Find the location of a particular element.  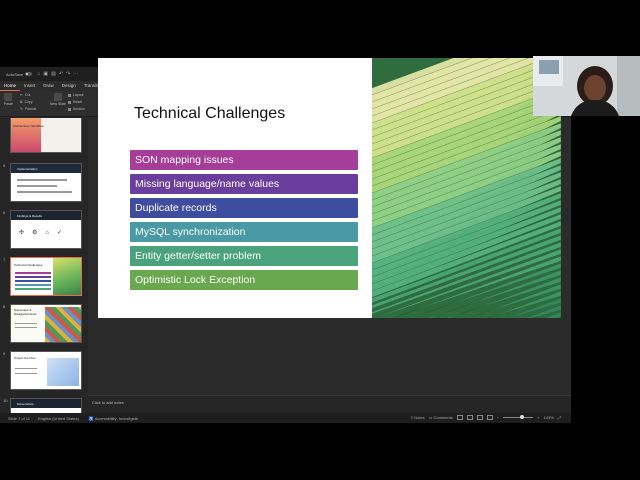

thumb-title: Findings & Results is located at coordinates (46, 215).